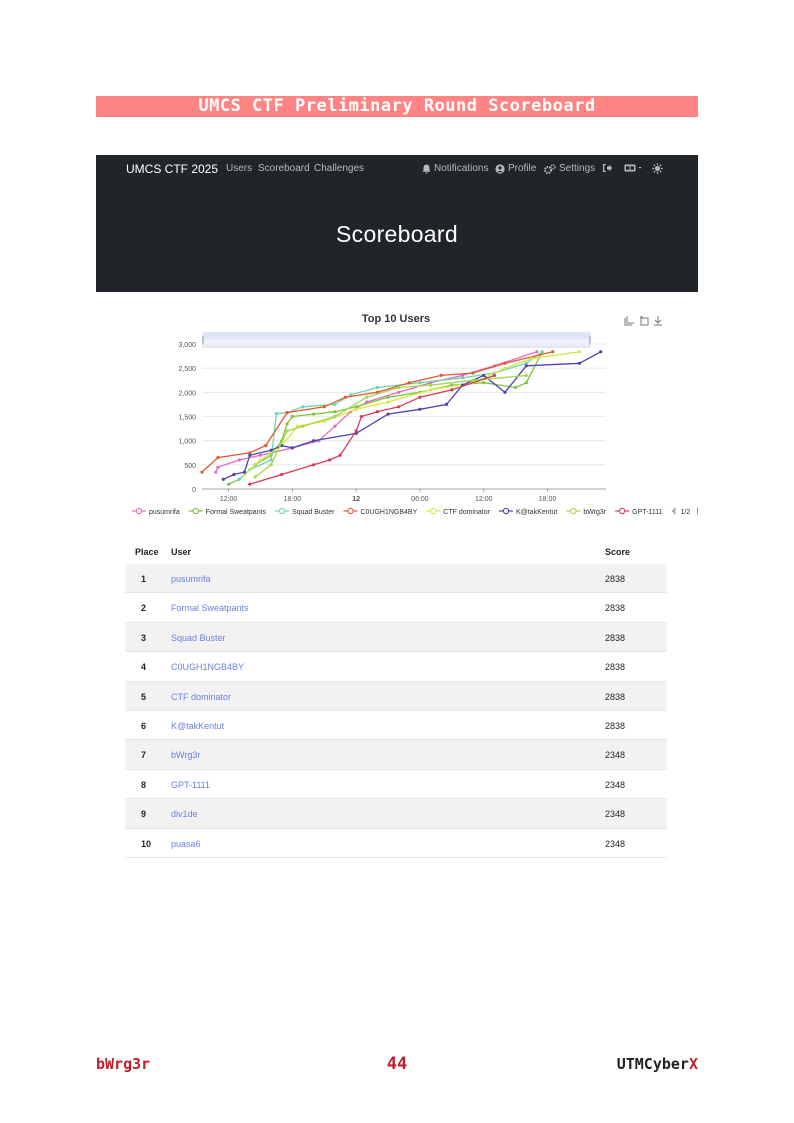 The image size is (794, 1123). What do you see at coordinates (198, 638) in the screenshot?
I see `row-user-link: Squad Buster` at bounding box center [198, 638].